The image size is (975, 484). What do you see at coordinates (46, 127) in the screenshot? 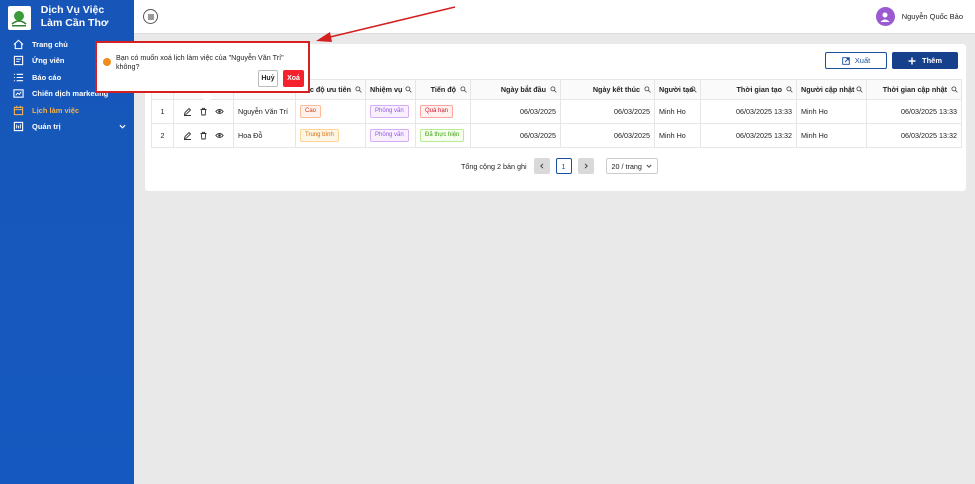
I see `sidebar-item-label: Quản trị` at bounding box center [46, 127].